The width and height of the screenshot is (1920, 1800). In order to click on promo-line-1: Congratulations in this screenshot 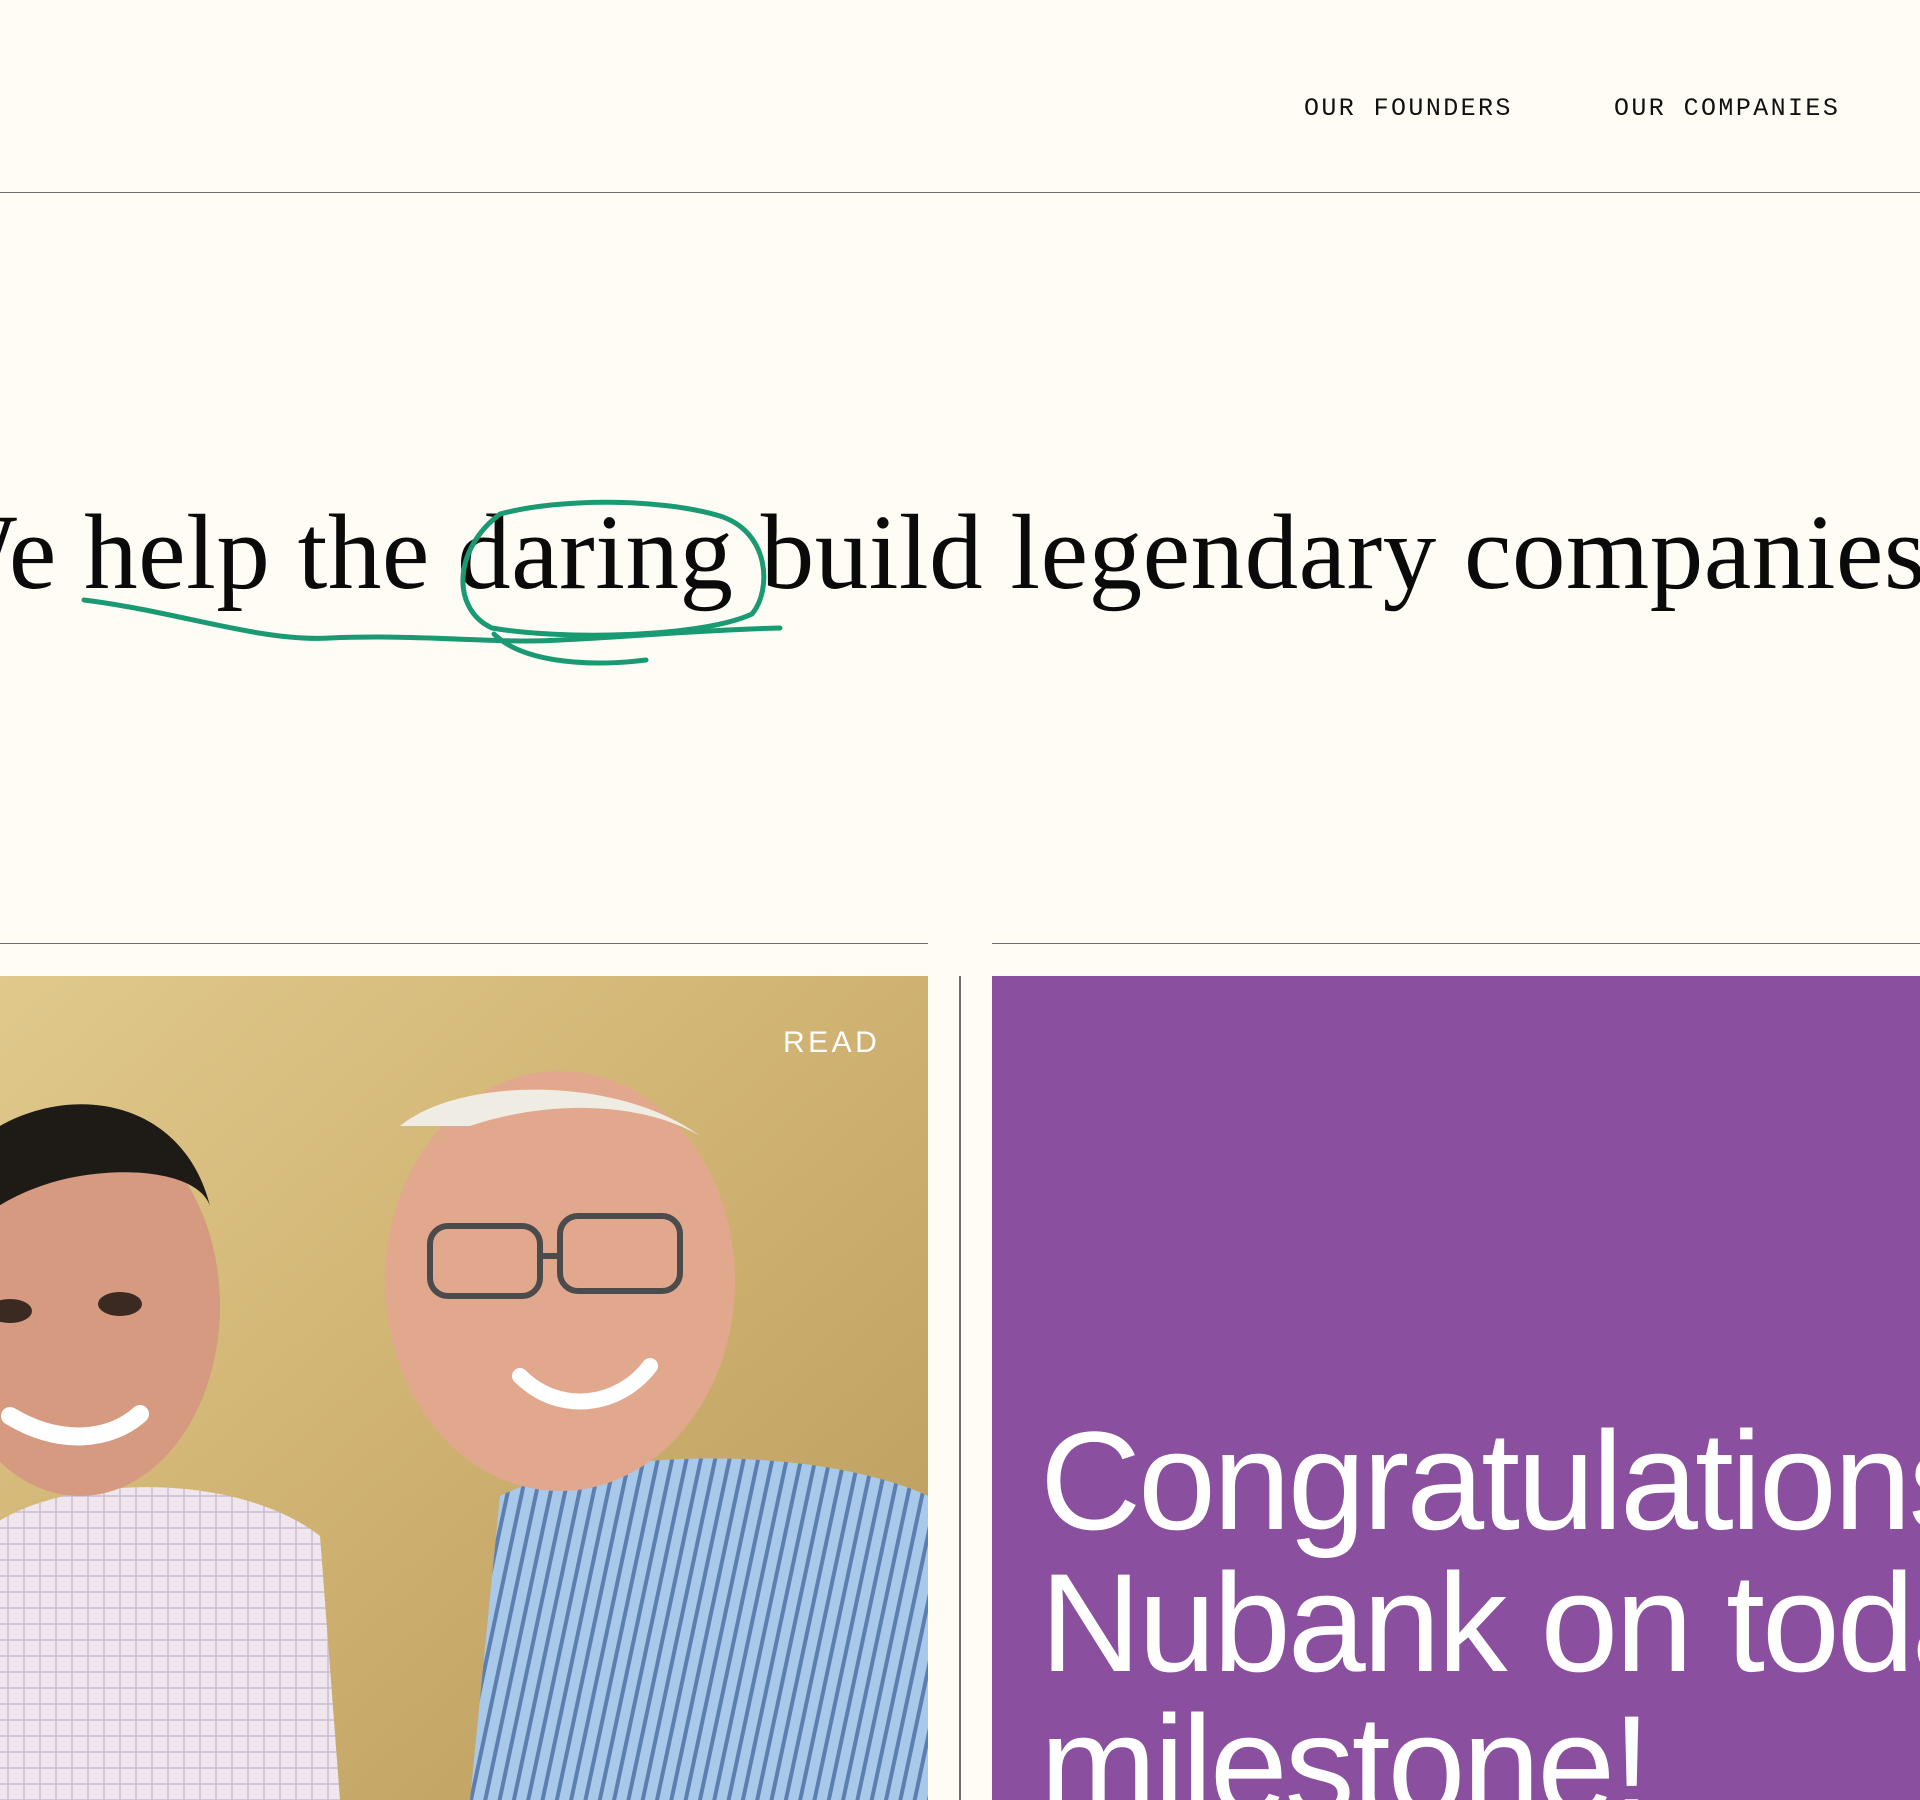, I will do `click(1480, 1480)`.